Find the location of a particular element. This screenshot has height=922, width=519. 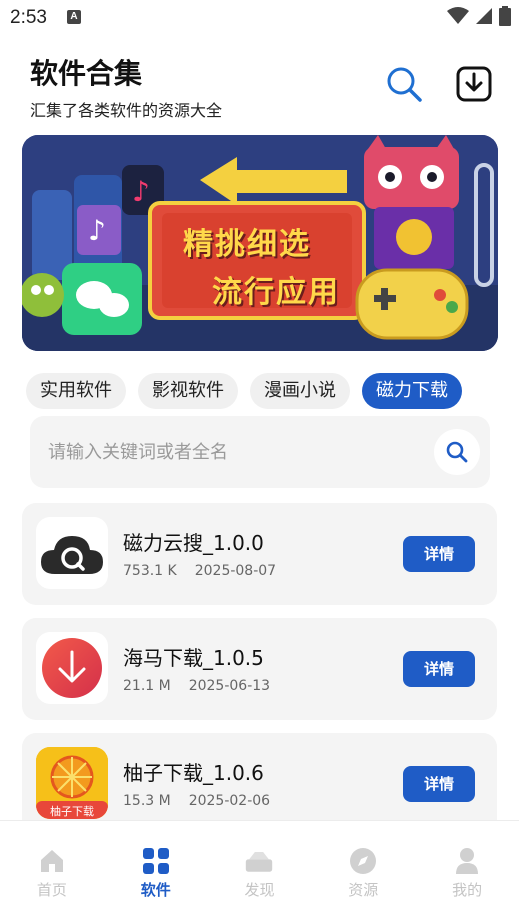

grid-icon is located at coordinates (156, 861).